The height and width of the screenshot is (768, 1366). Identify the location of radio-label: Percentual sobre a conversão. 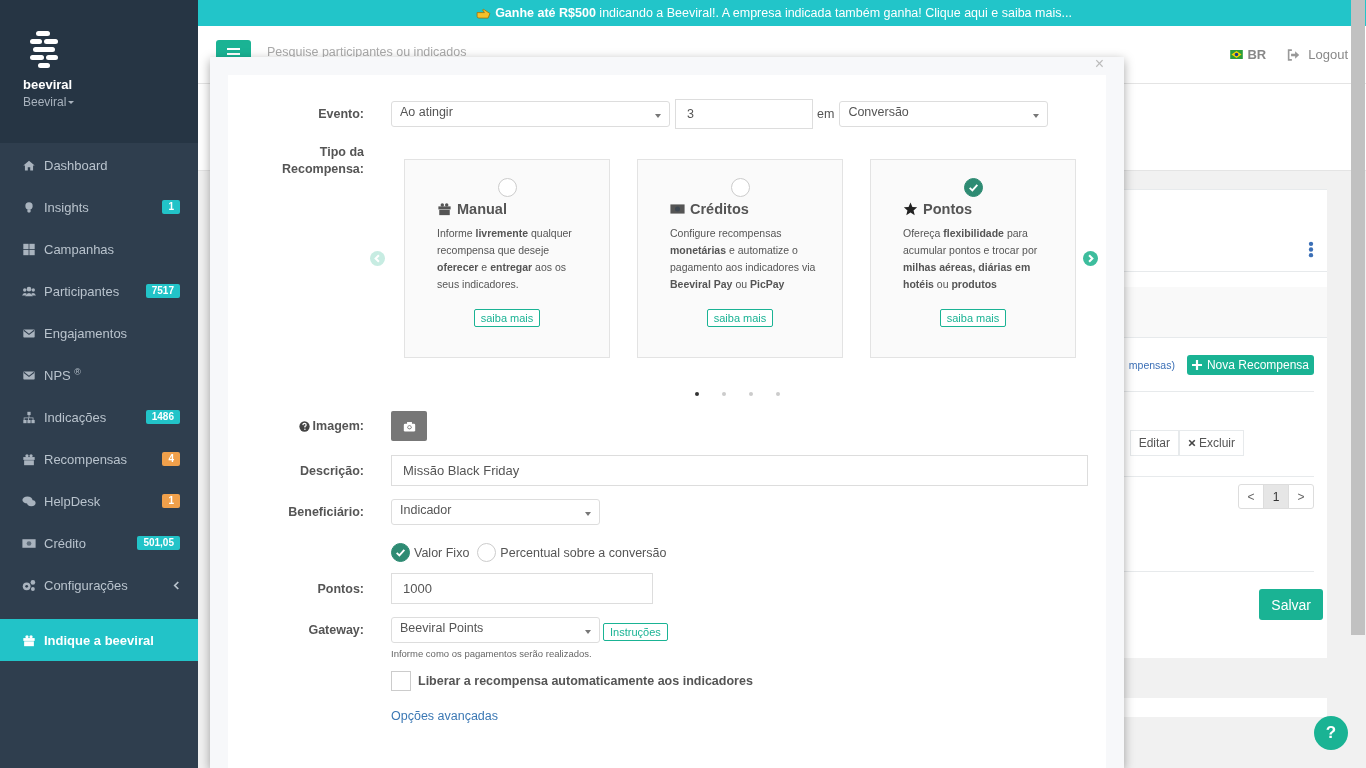
(583, 552).